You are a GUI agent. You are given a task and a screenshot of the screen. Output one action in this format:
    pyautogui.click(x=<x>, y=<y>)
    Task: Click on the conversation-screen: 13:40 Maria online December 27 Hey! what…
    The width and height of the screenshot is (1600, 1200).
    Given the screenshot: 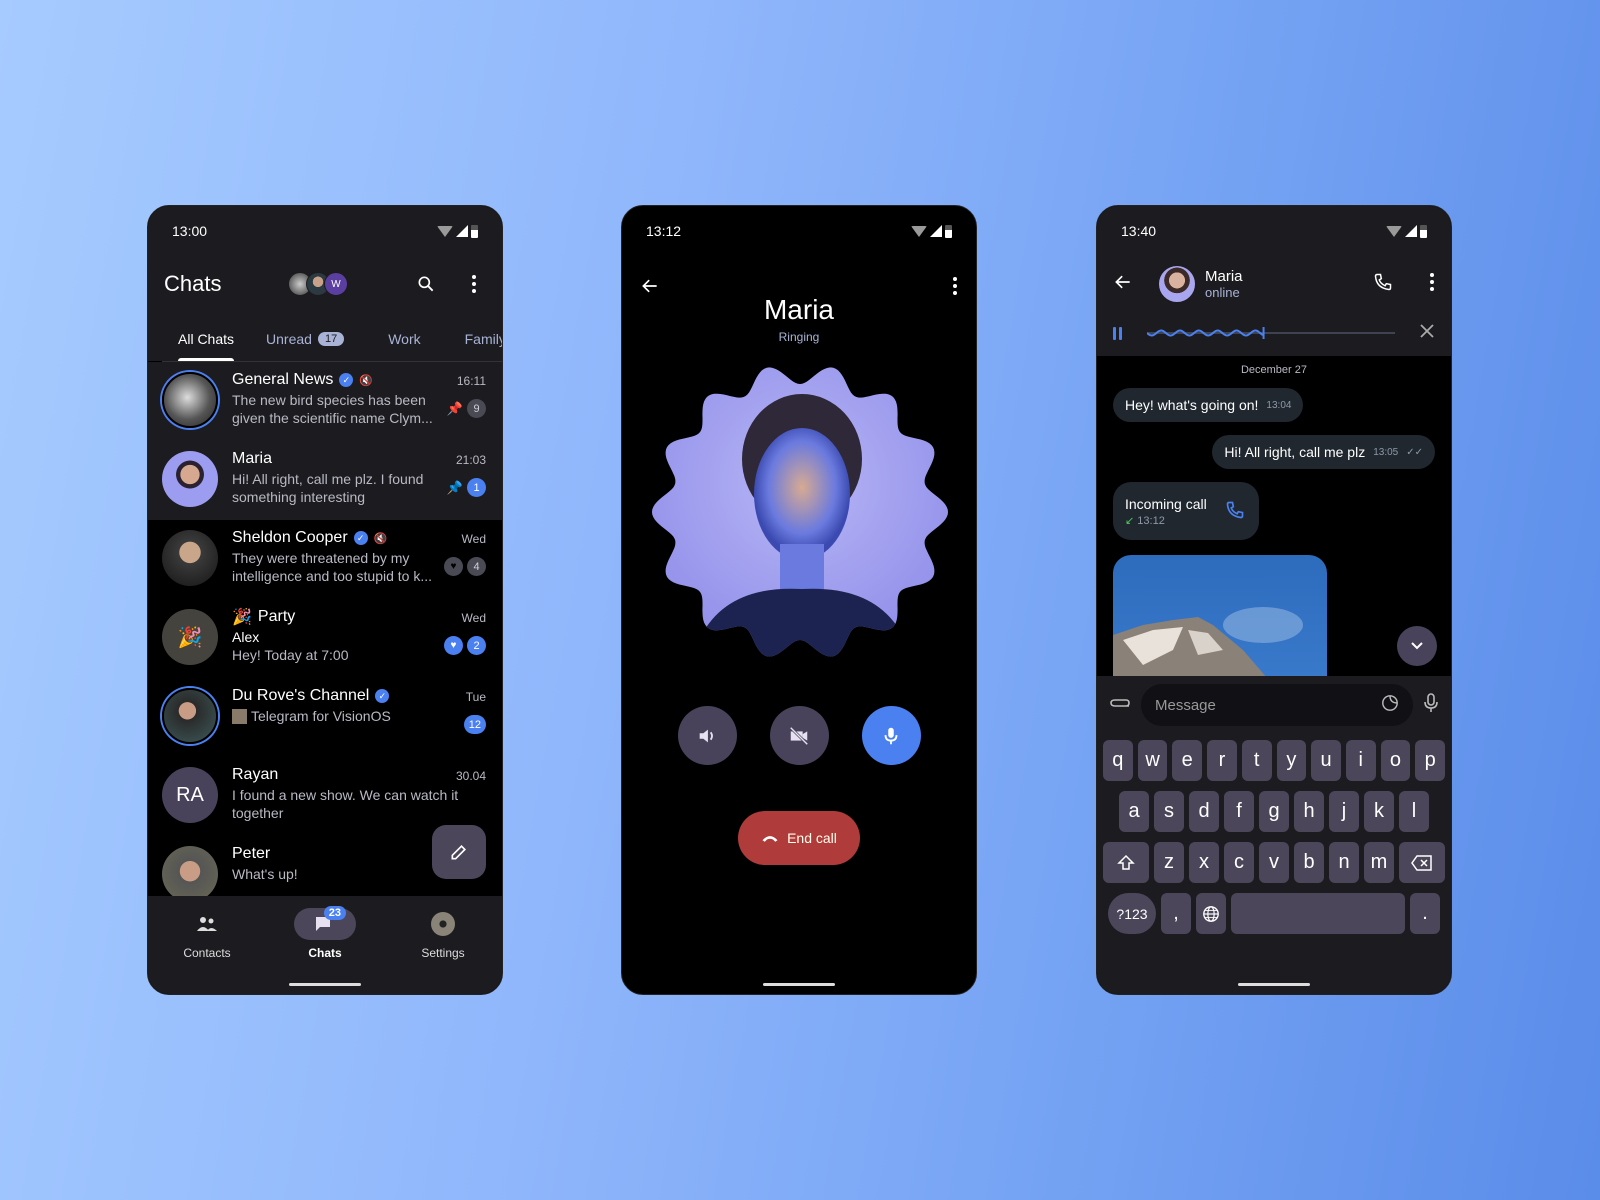 What is the action you would take?
    pyautogui.click(x=1274, y=600)
    